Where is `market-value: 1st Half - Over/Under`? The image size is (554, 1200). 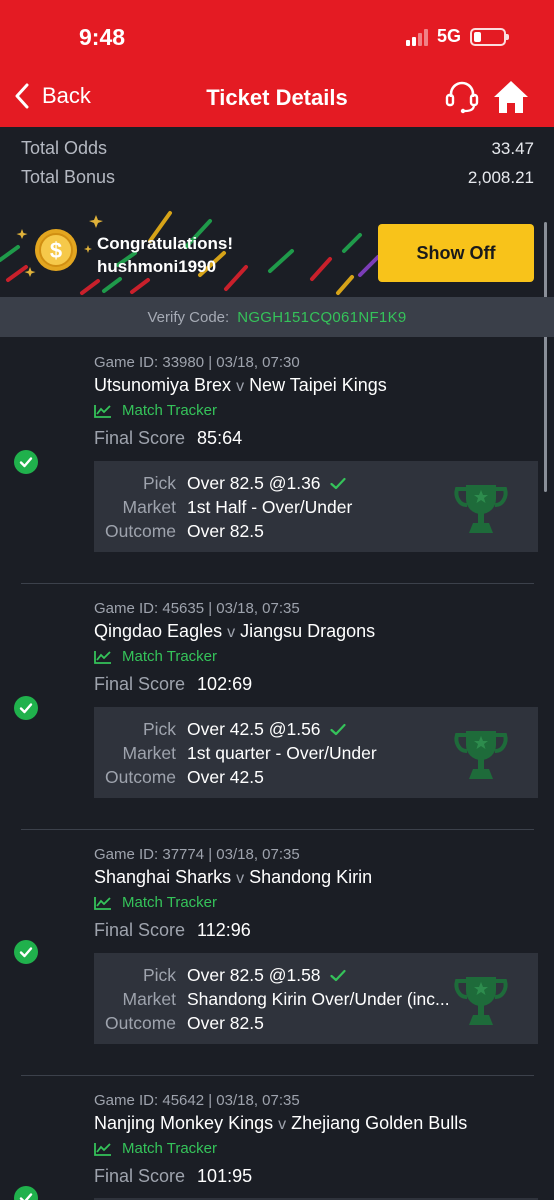 market-value: 1st Half - Over/Under is located at coordinates (270, 506).